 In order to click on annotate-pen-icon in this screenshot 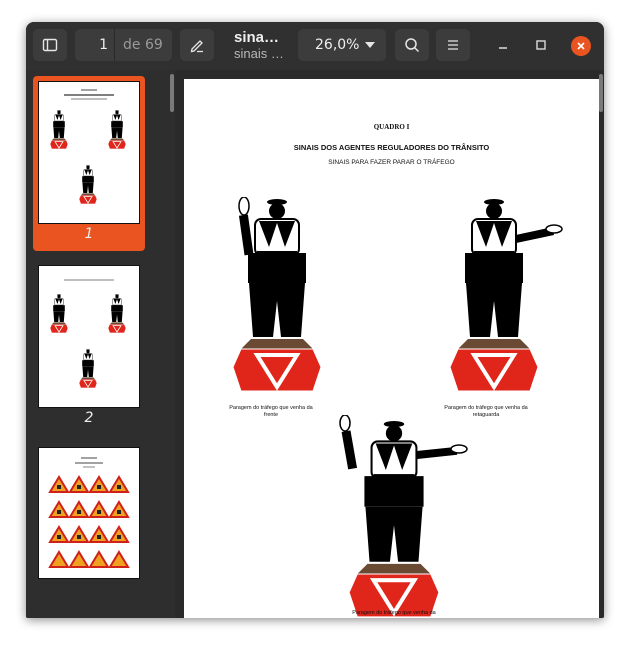, I will do `click(196, 46)`.